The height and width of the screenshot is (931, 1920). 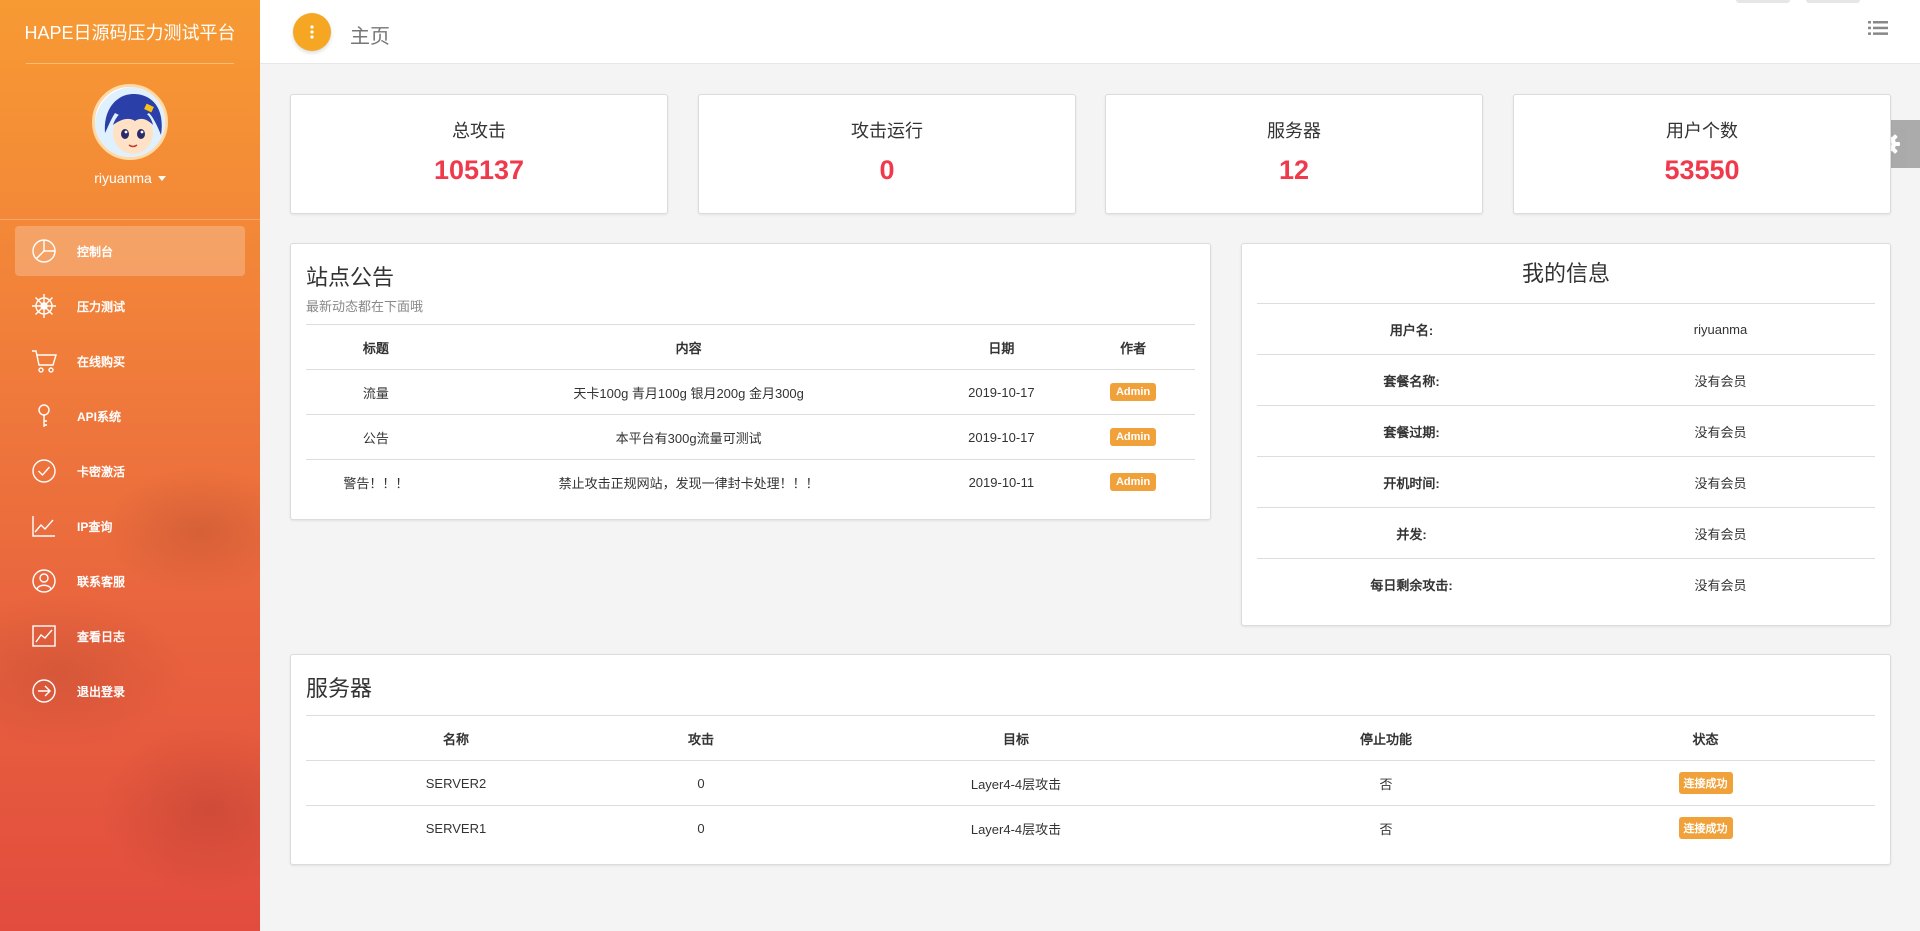 I want to click on pie-chart-icon, so click(x=44, y=251).